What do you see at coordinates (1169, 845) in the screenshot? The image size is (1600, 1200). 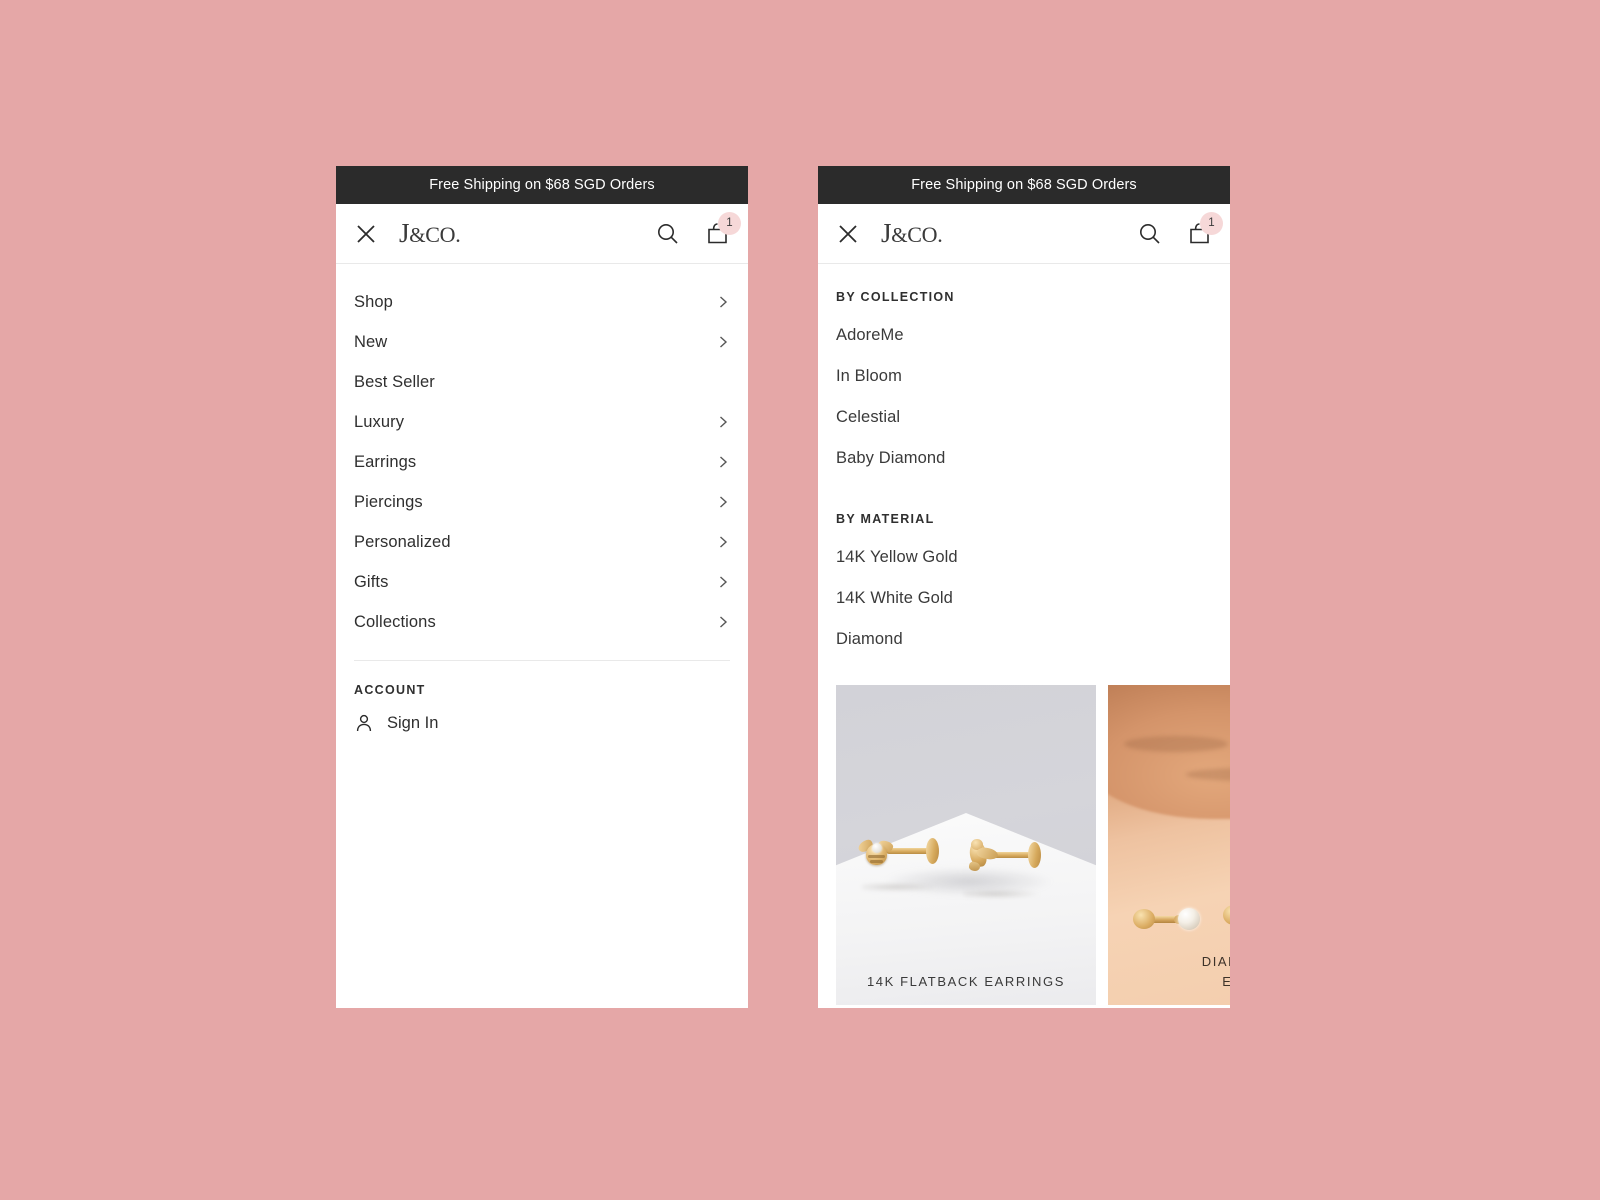 I see `promo-card-diamond-earrings: DIAMOND EAR` at bounding box center [1169, 845].